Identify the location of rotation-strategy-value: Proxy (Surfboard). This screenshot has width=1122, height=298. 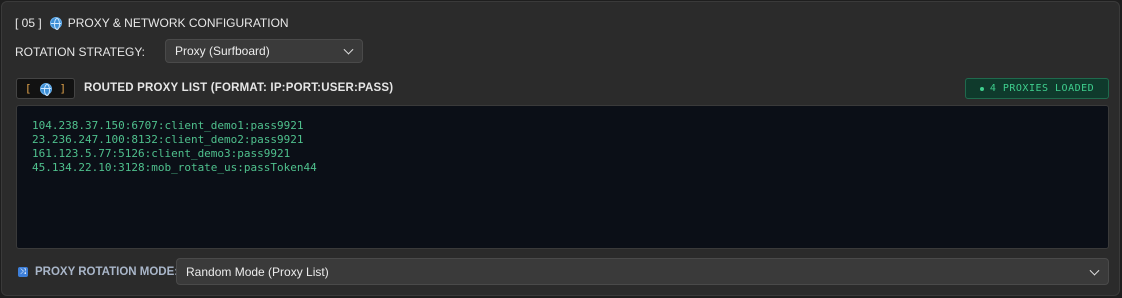
(222, 51).